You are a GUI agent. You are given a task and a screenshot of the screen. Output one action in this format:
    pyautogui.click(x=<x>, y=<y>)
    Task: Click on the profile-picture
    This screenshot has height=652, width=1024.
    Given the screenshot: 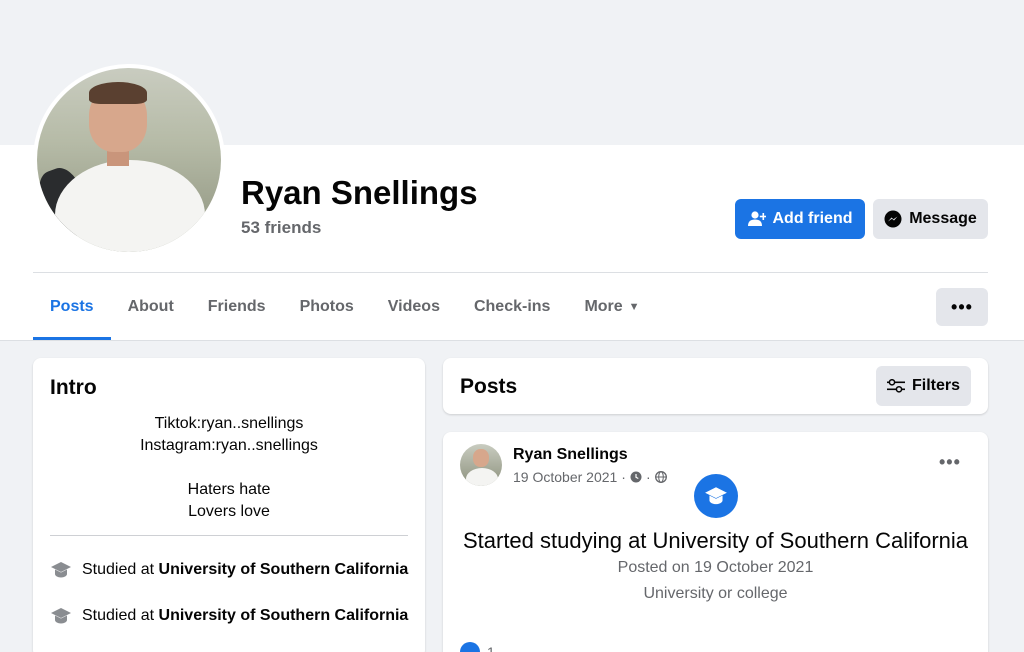 What is the action you would take?
    pyautogui.click(x=129, y=160)
    